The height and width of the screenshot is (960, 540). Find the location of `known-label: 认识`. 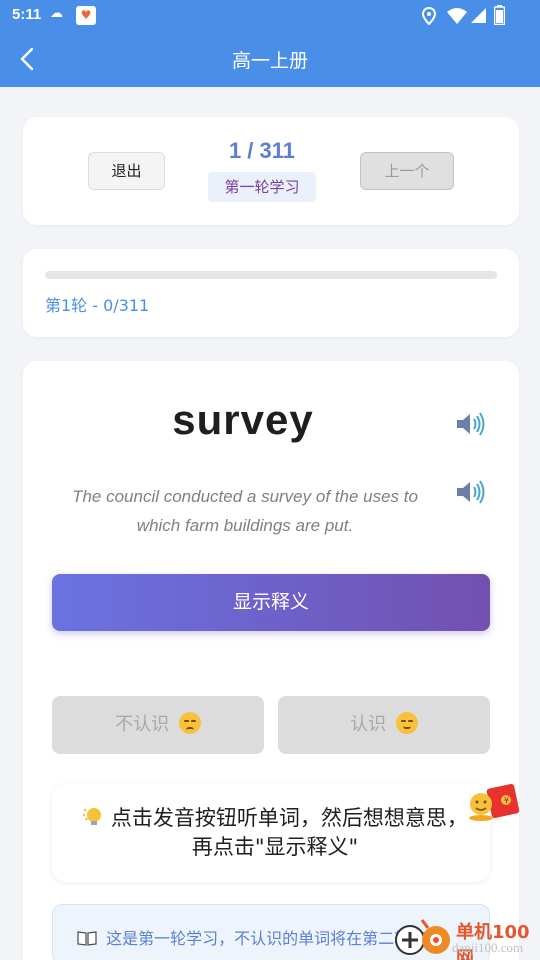

known-label: 认识 is located at coordinates (368, 724).